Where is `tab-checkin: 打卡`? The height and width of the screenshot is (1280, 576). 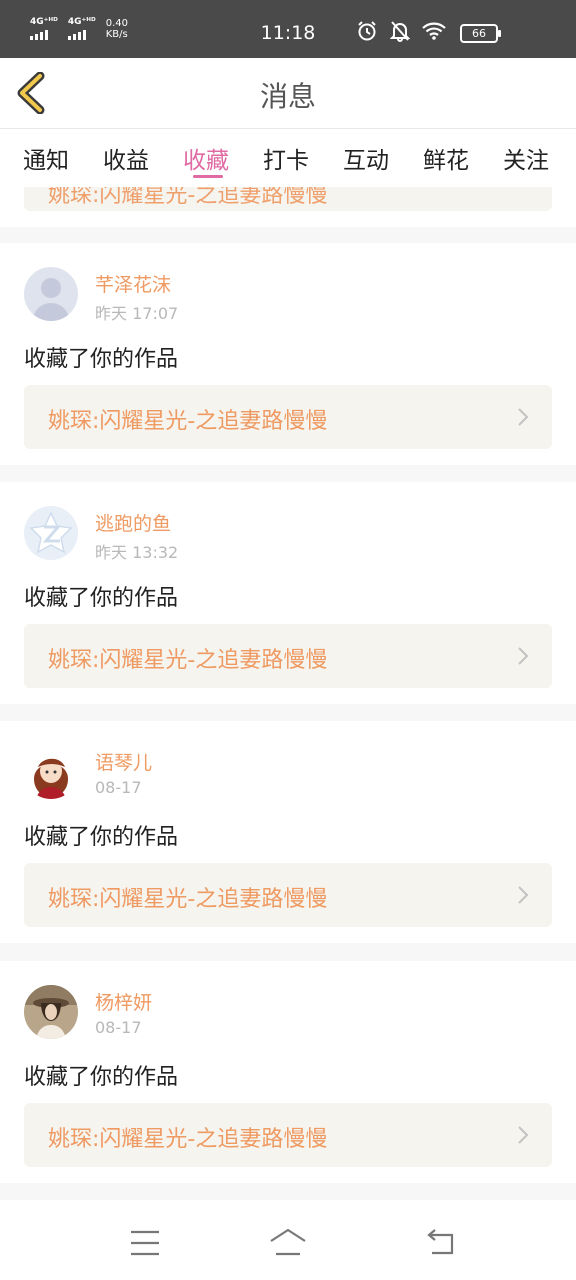
tab-checkin: 打卡 is located at coordinates (286, 158).